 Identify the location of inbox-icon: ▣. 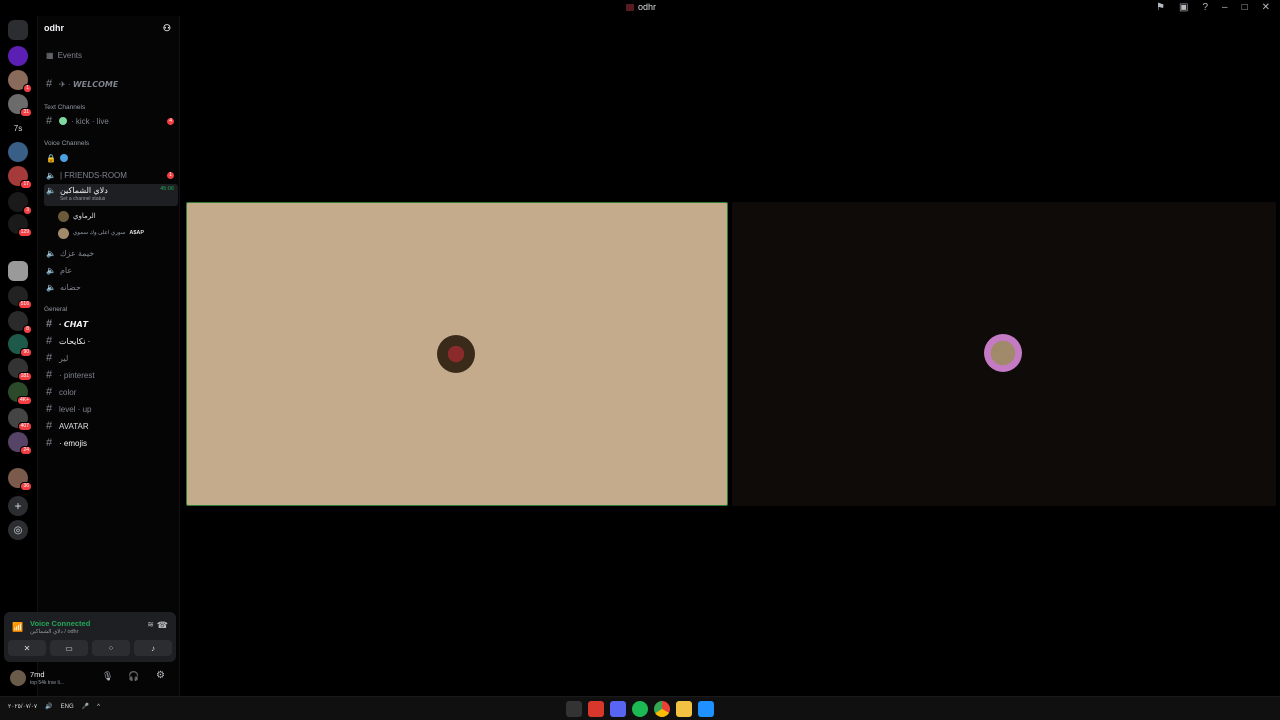
(1183, 7).